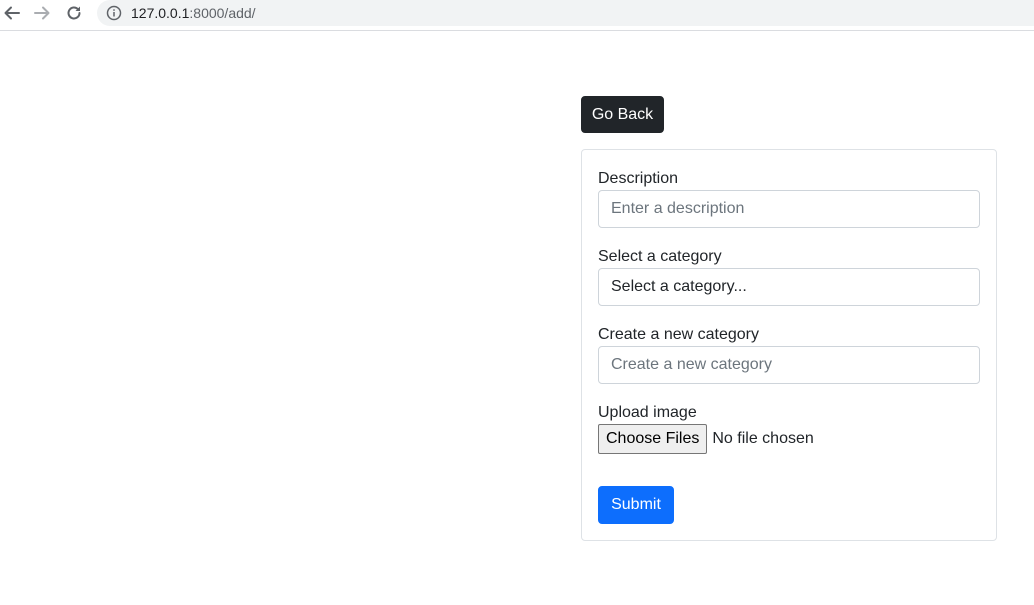  What do you see at coordinates (74, 13) in the screenshot?
I see `reload-icon` at bounding box center [74, 13].